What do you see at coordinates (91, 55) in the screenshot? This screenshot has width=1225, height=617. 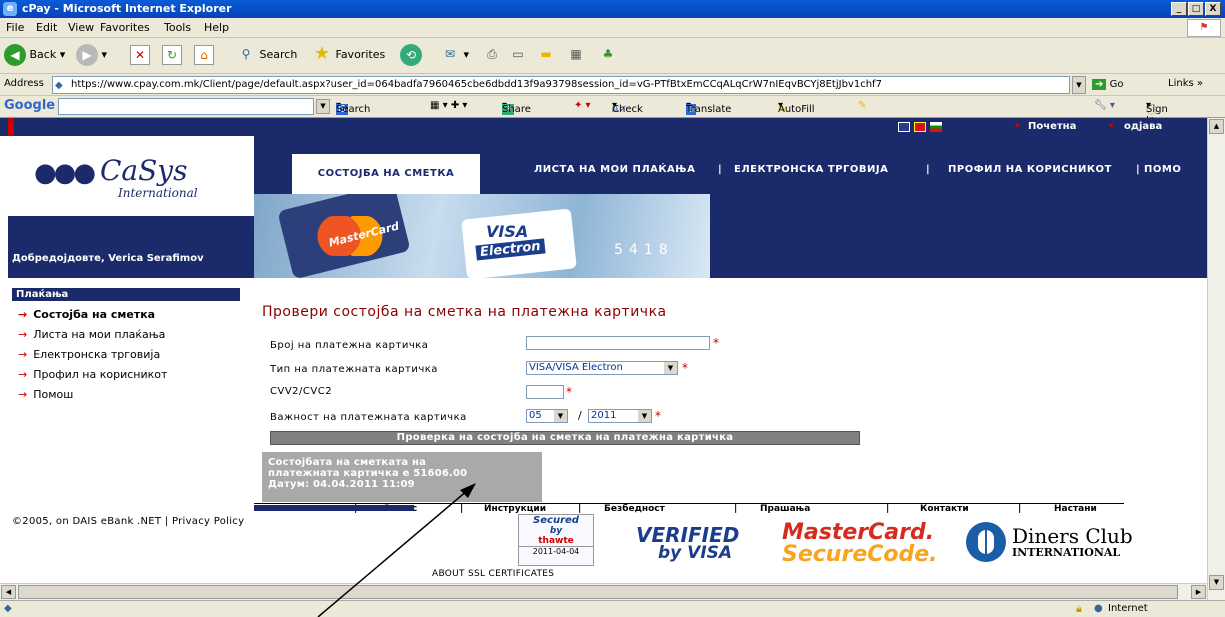 I see `forward-button: ▶ ▾` at bounding box center [91, 55].